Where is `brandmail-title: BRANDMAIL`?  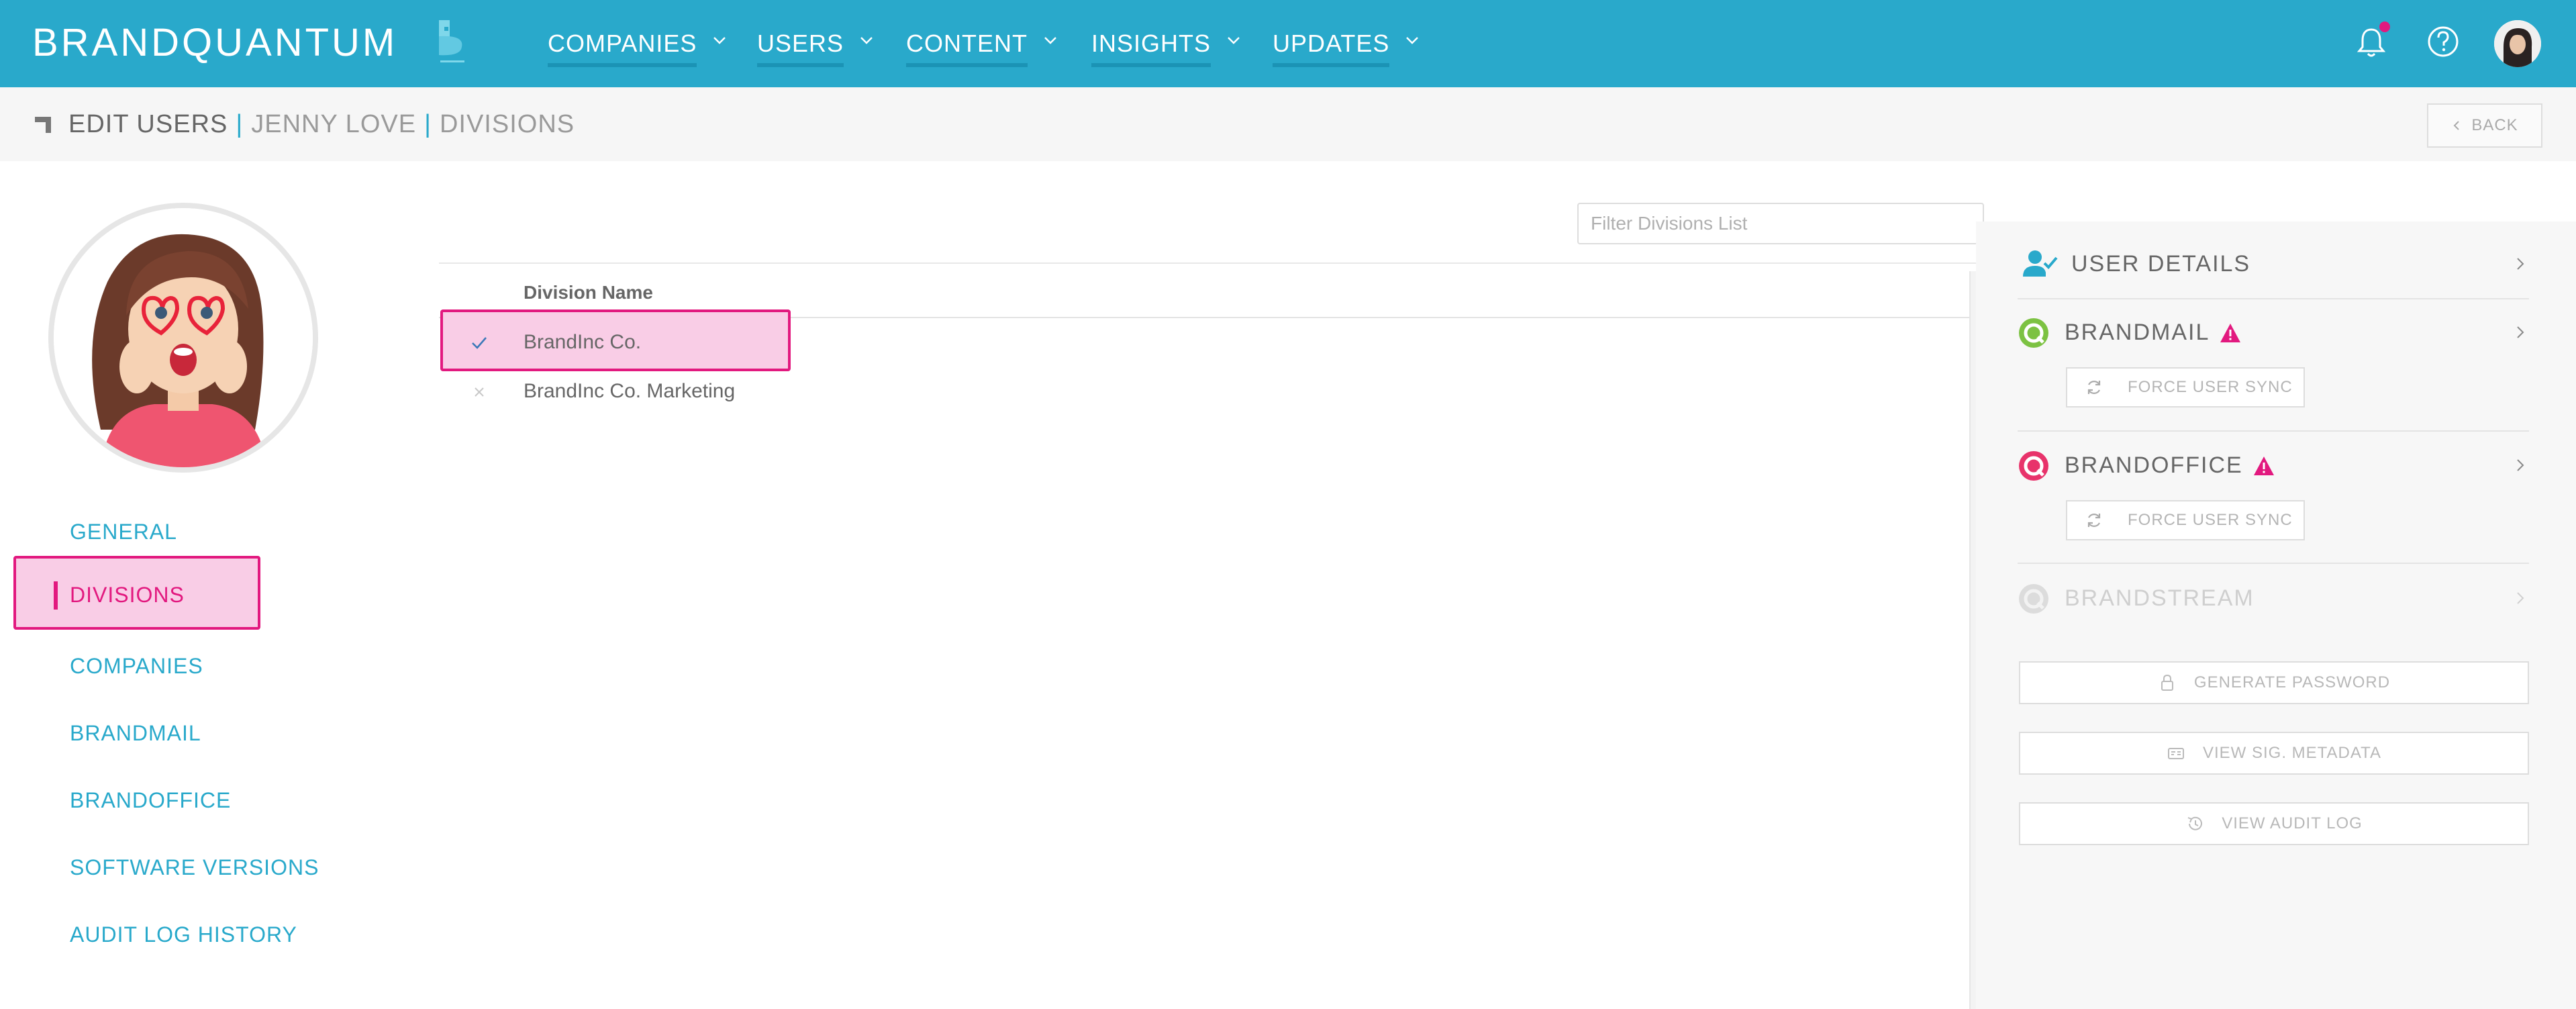
brandmail-title: BRANDMAIL is located at coordinates (2153, 333).